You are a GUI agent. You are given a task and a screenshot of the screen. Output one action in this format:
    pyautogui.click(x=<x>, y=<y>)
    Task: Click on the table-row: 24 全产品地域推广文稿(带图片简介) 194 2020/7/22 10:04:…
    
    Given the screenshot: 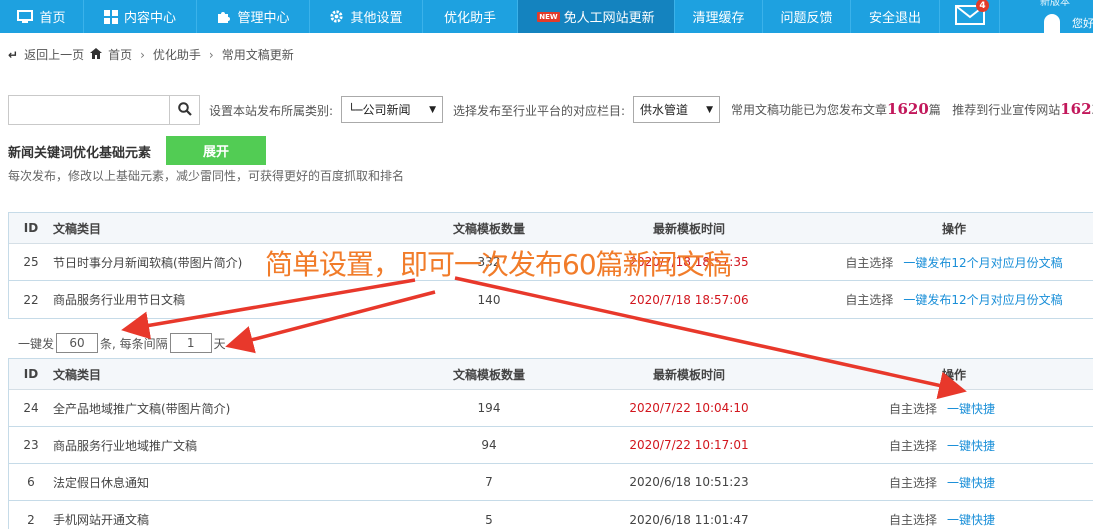 What is the action you would take?
    pyautogui.click(x=551, y=408)
    